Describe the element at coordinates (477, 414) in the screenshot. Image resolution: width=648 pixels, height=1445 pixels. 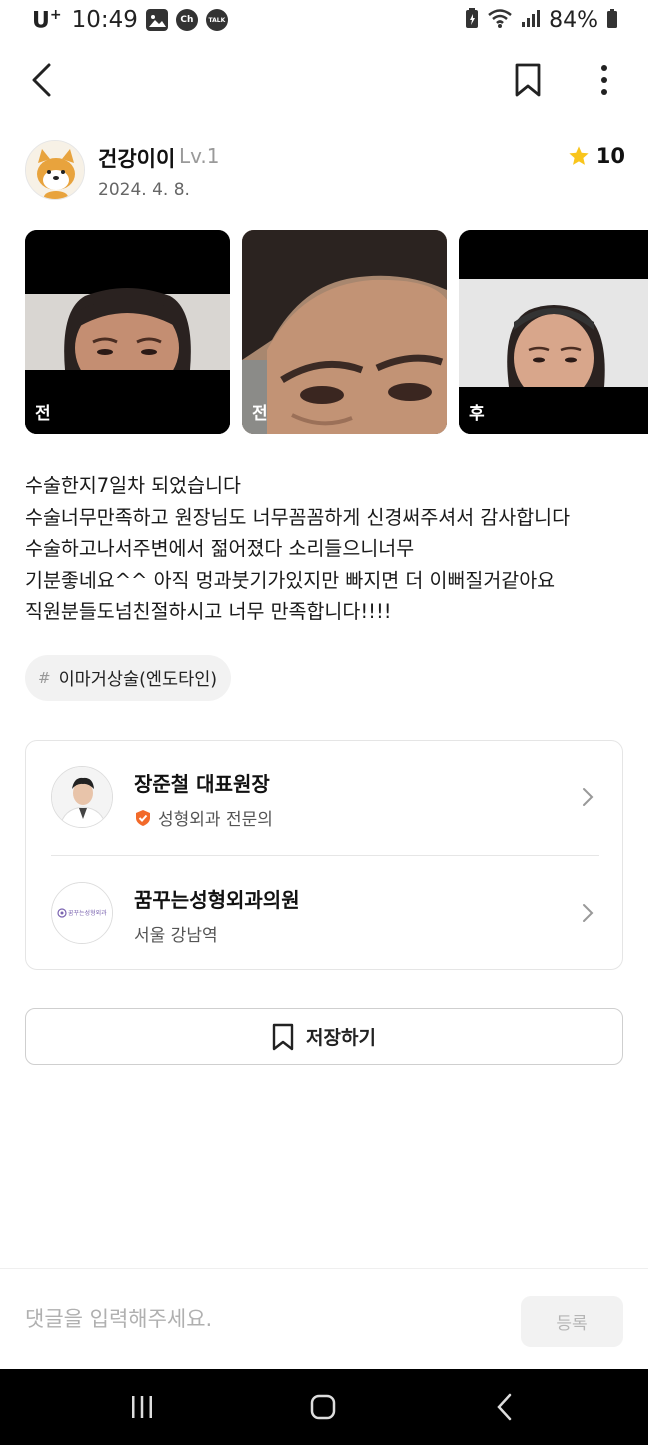
I see `photo-label: 후` at that location.